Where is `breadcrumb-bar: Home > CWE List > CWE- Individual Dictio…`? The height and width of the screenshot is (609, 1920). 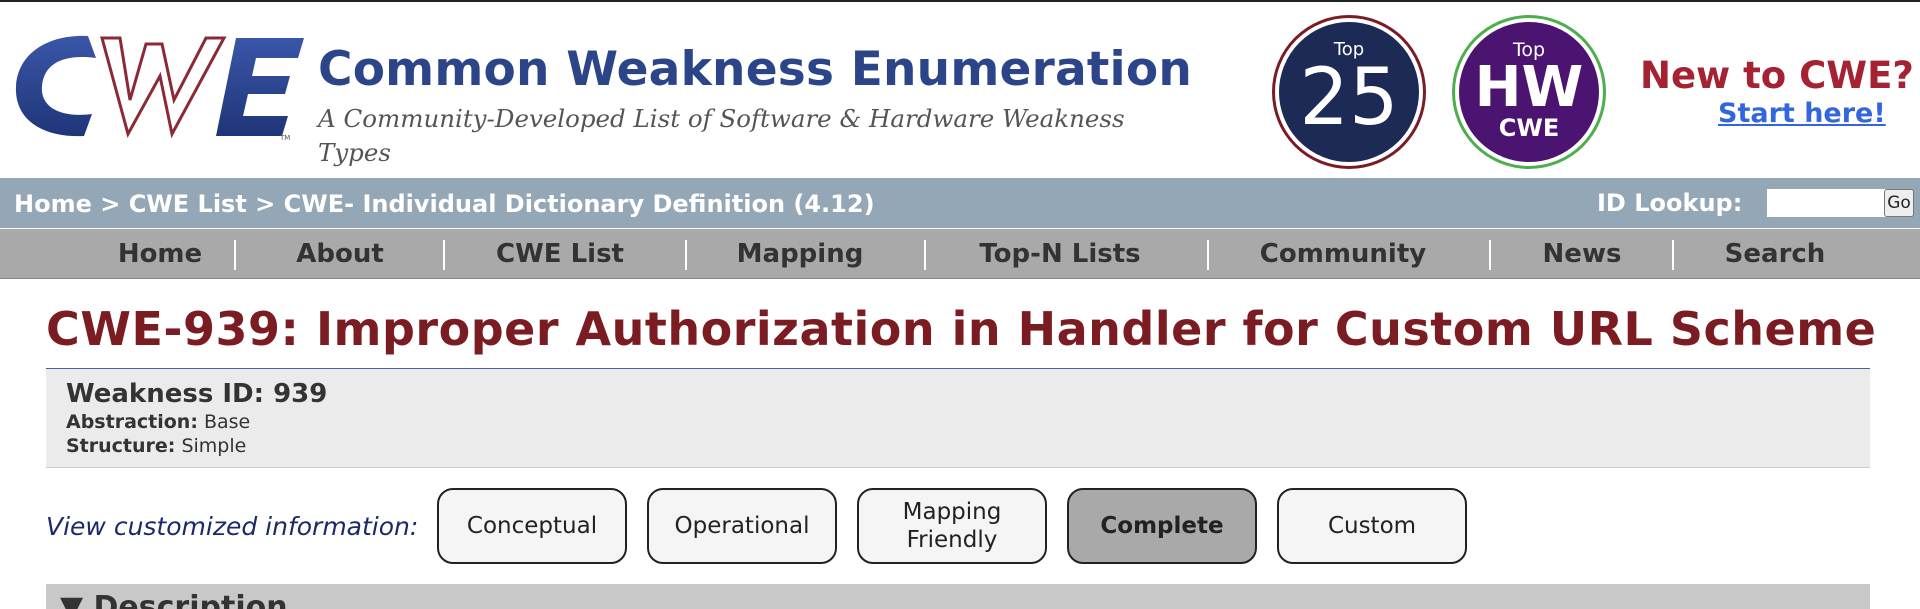
breadcrumb-bar: Home > CWE List > CWE- Individual Dictio… is located at coordinates (960, 203).